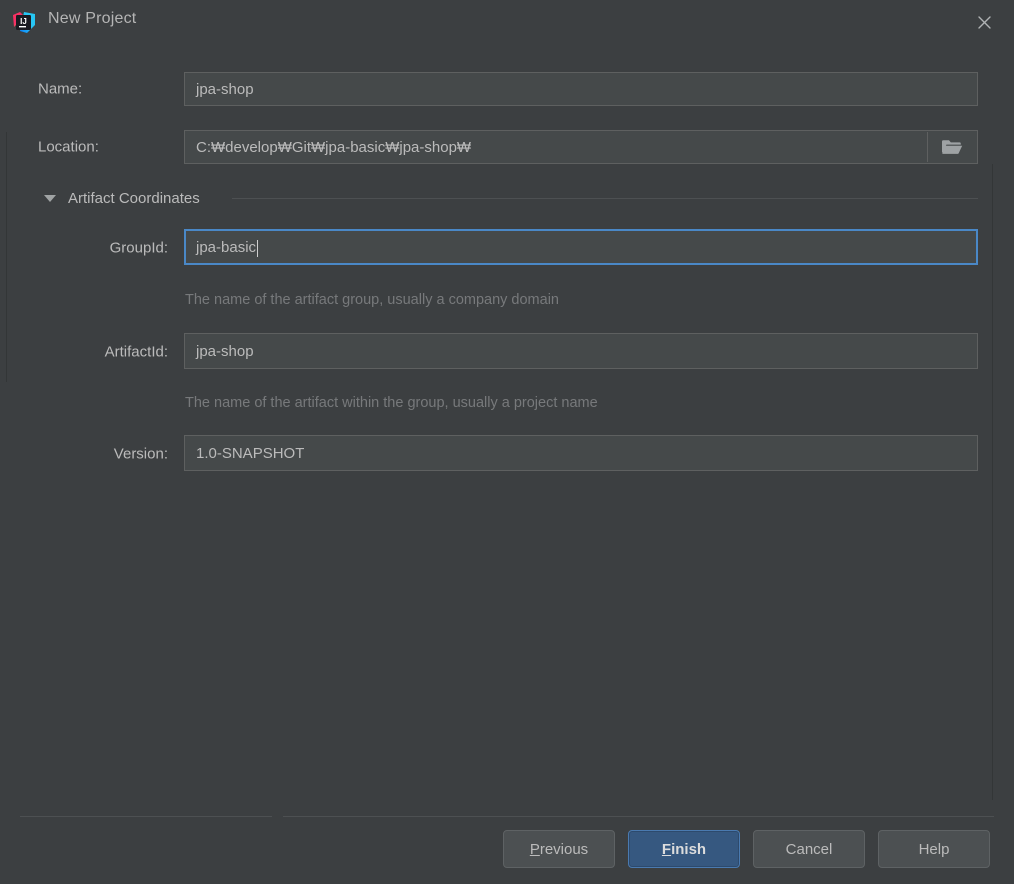  Describe the element at coordinates (258, 248) in the screenshot. I see `text-caret` at that location.